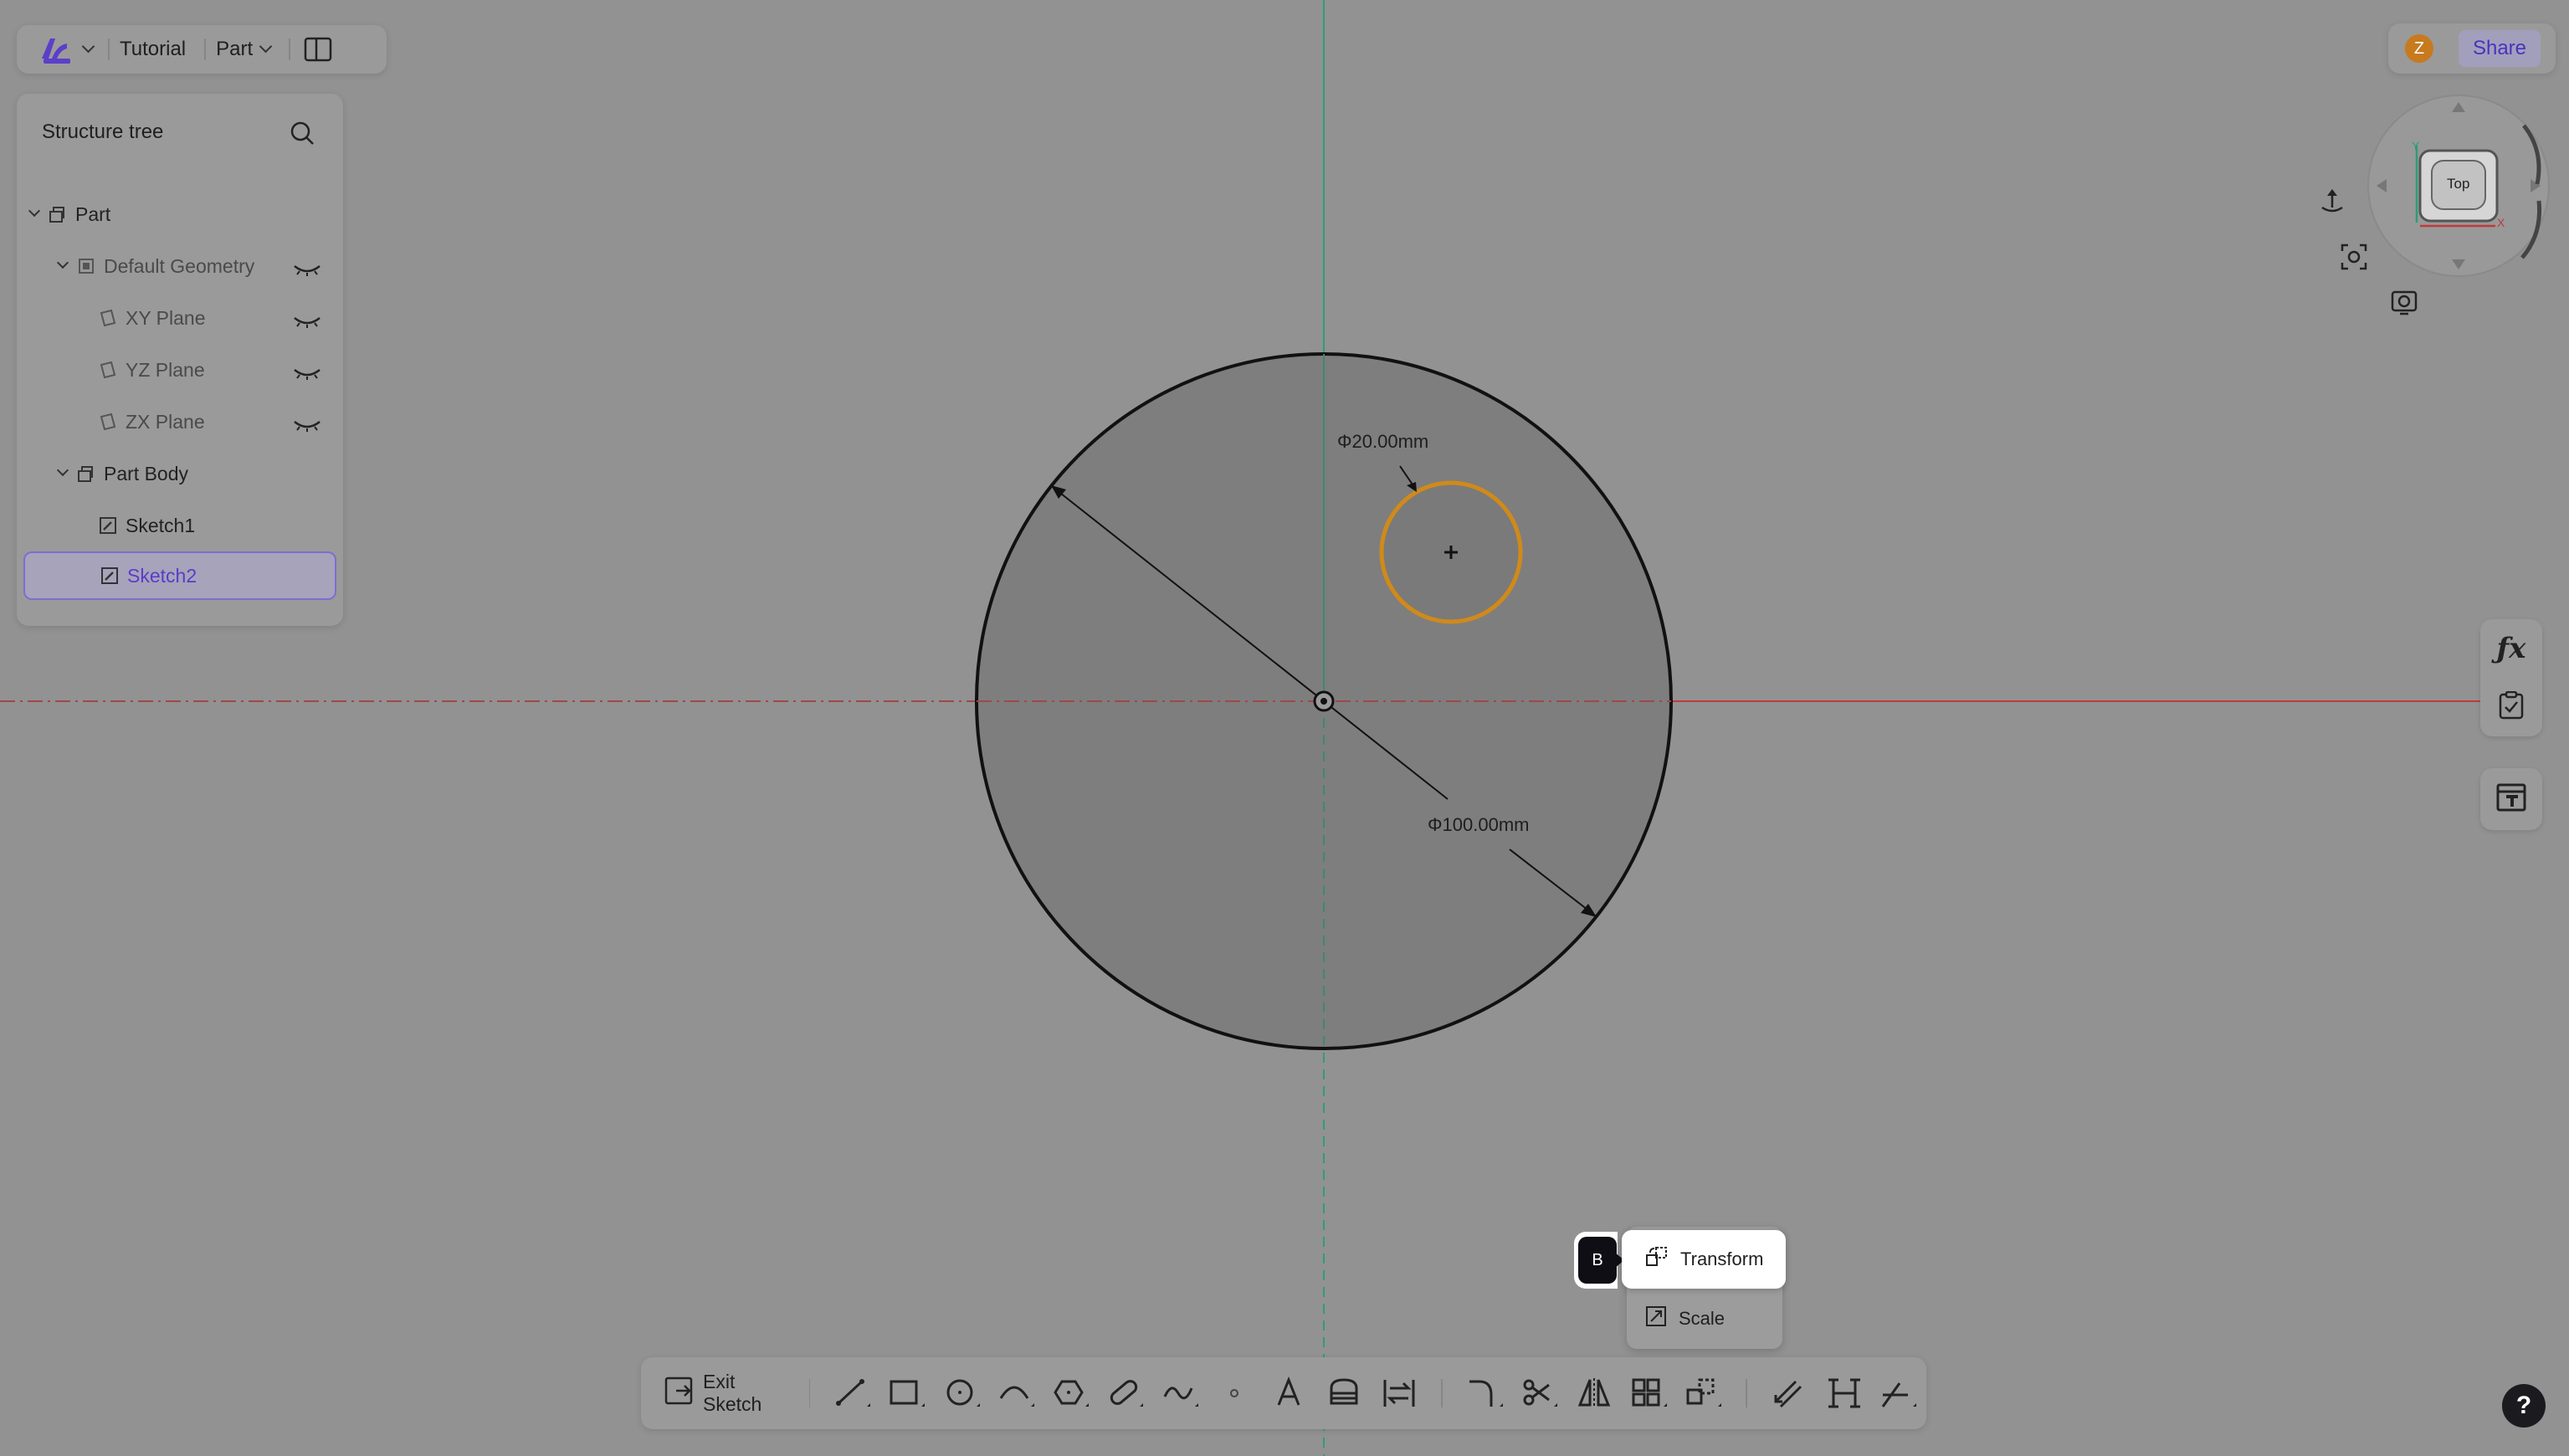 The width and height of the screenshot is (2569, 1456). I want to click on top-app-bar: Tutorial Part, so click(202, 49).